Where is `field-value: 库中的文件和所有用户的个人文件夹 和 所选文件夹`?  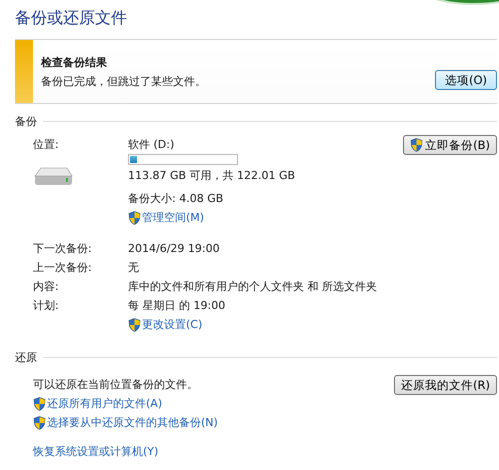
field-value: 库中的文件和所有用户的个人文件夹 和 所选文件夹 is located at coordinates (252, 287).